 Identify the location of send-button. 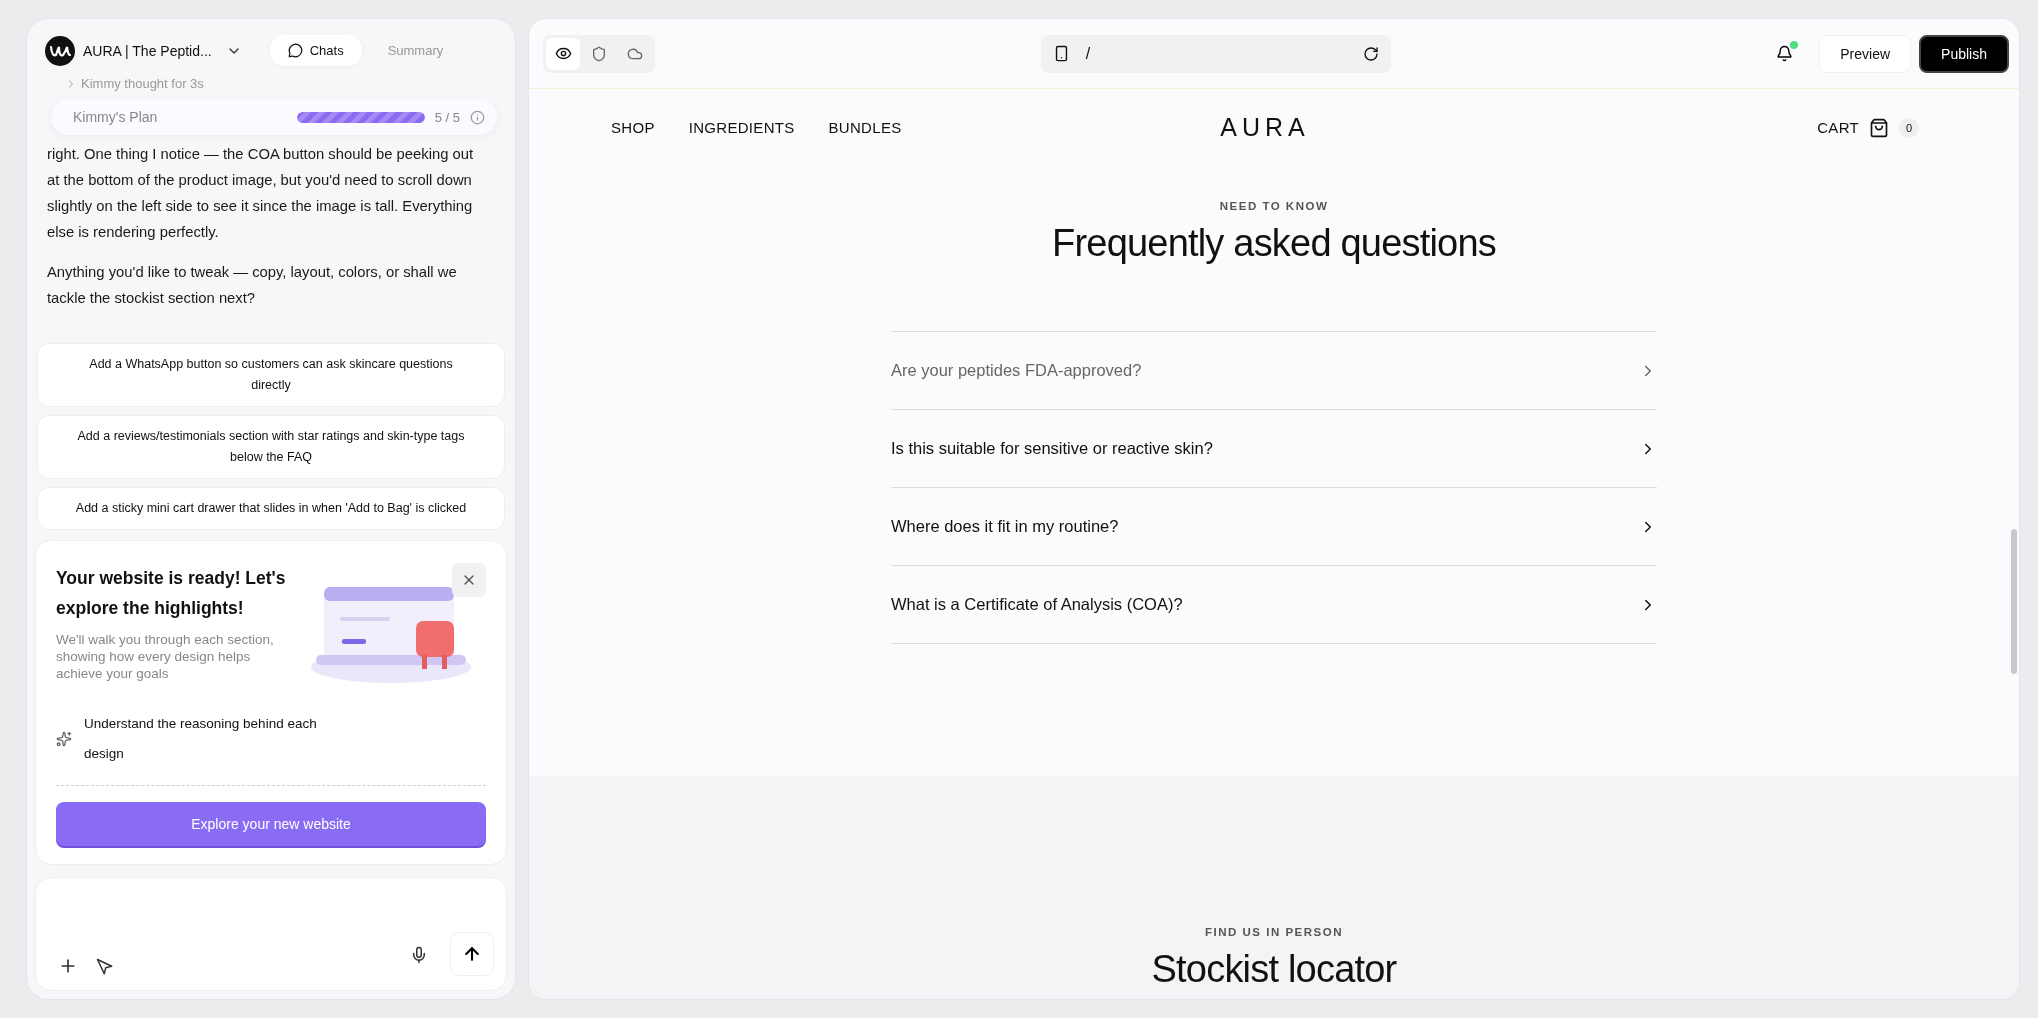
(472, 954).